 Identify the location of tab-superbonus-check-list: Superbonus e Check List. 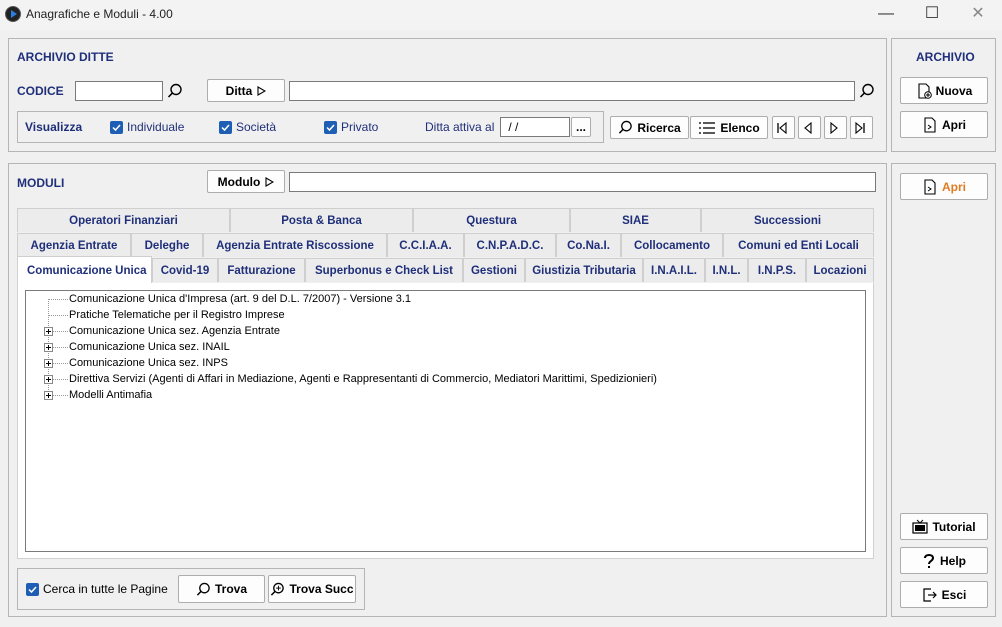
(384, 270).